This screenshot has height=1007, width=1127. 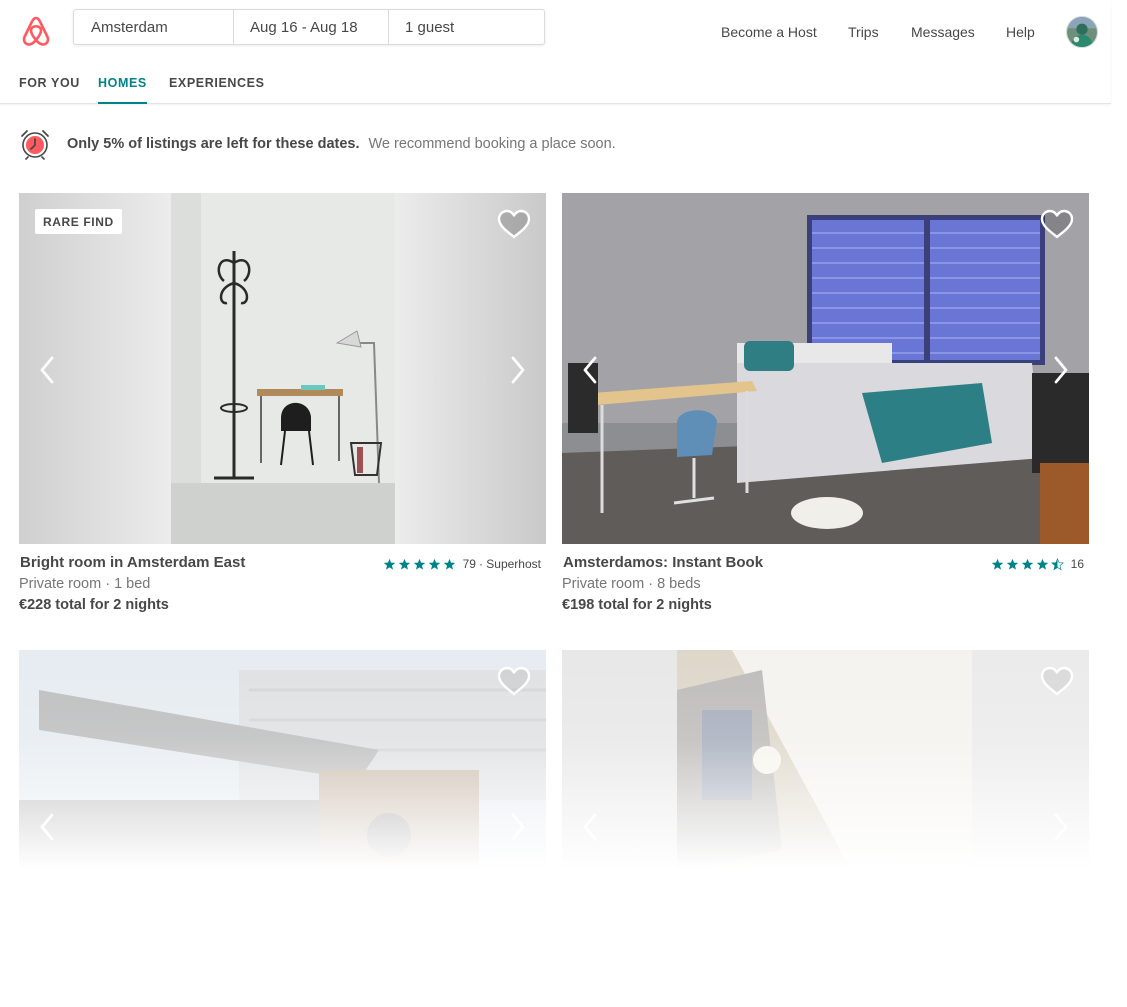 I want to click on tab-experiences: EXPERIENCES, so click(x=217, y=90).